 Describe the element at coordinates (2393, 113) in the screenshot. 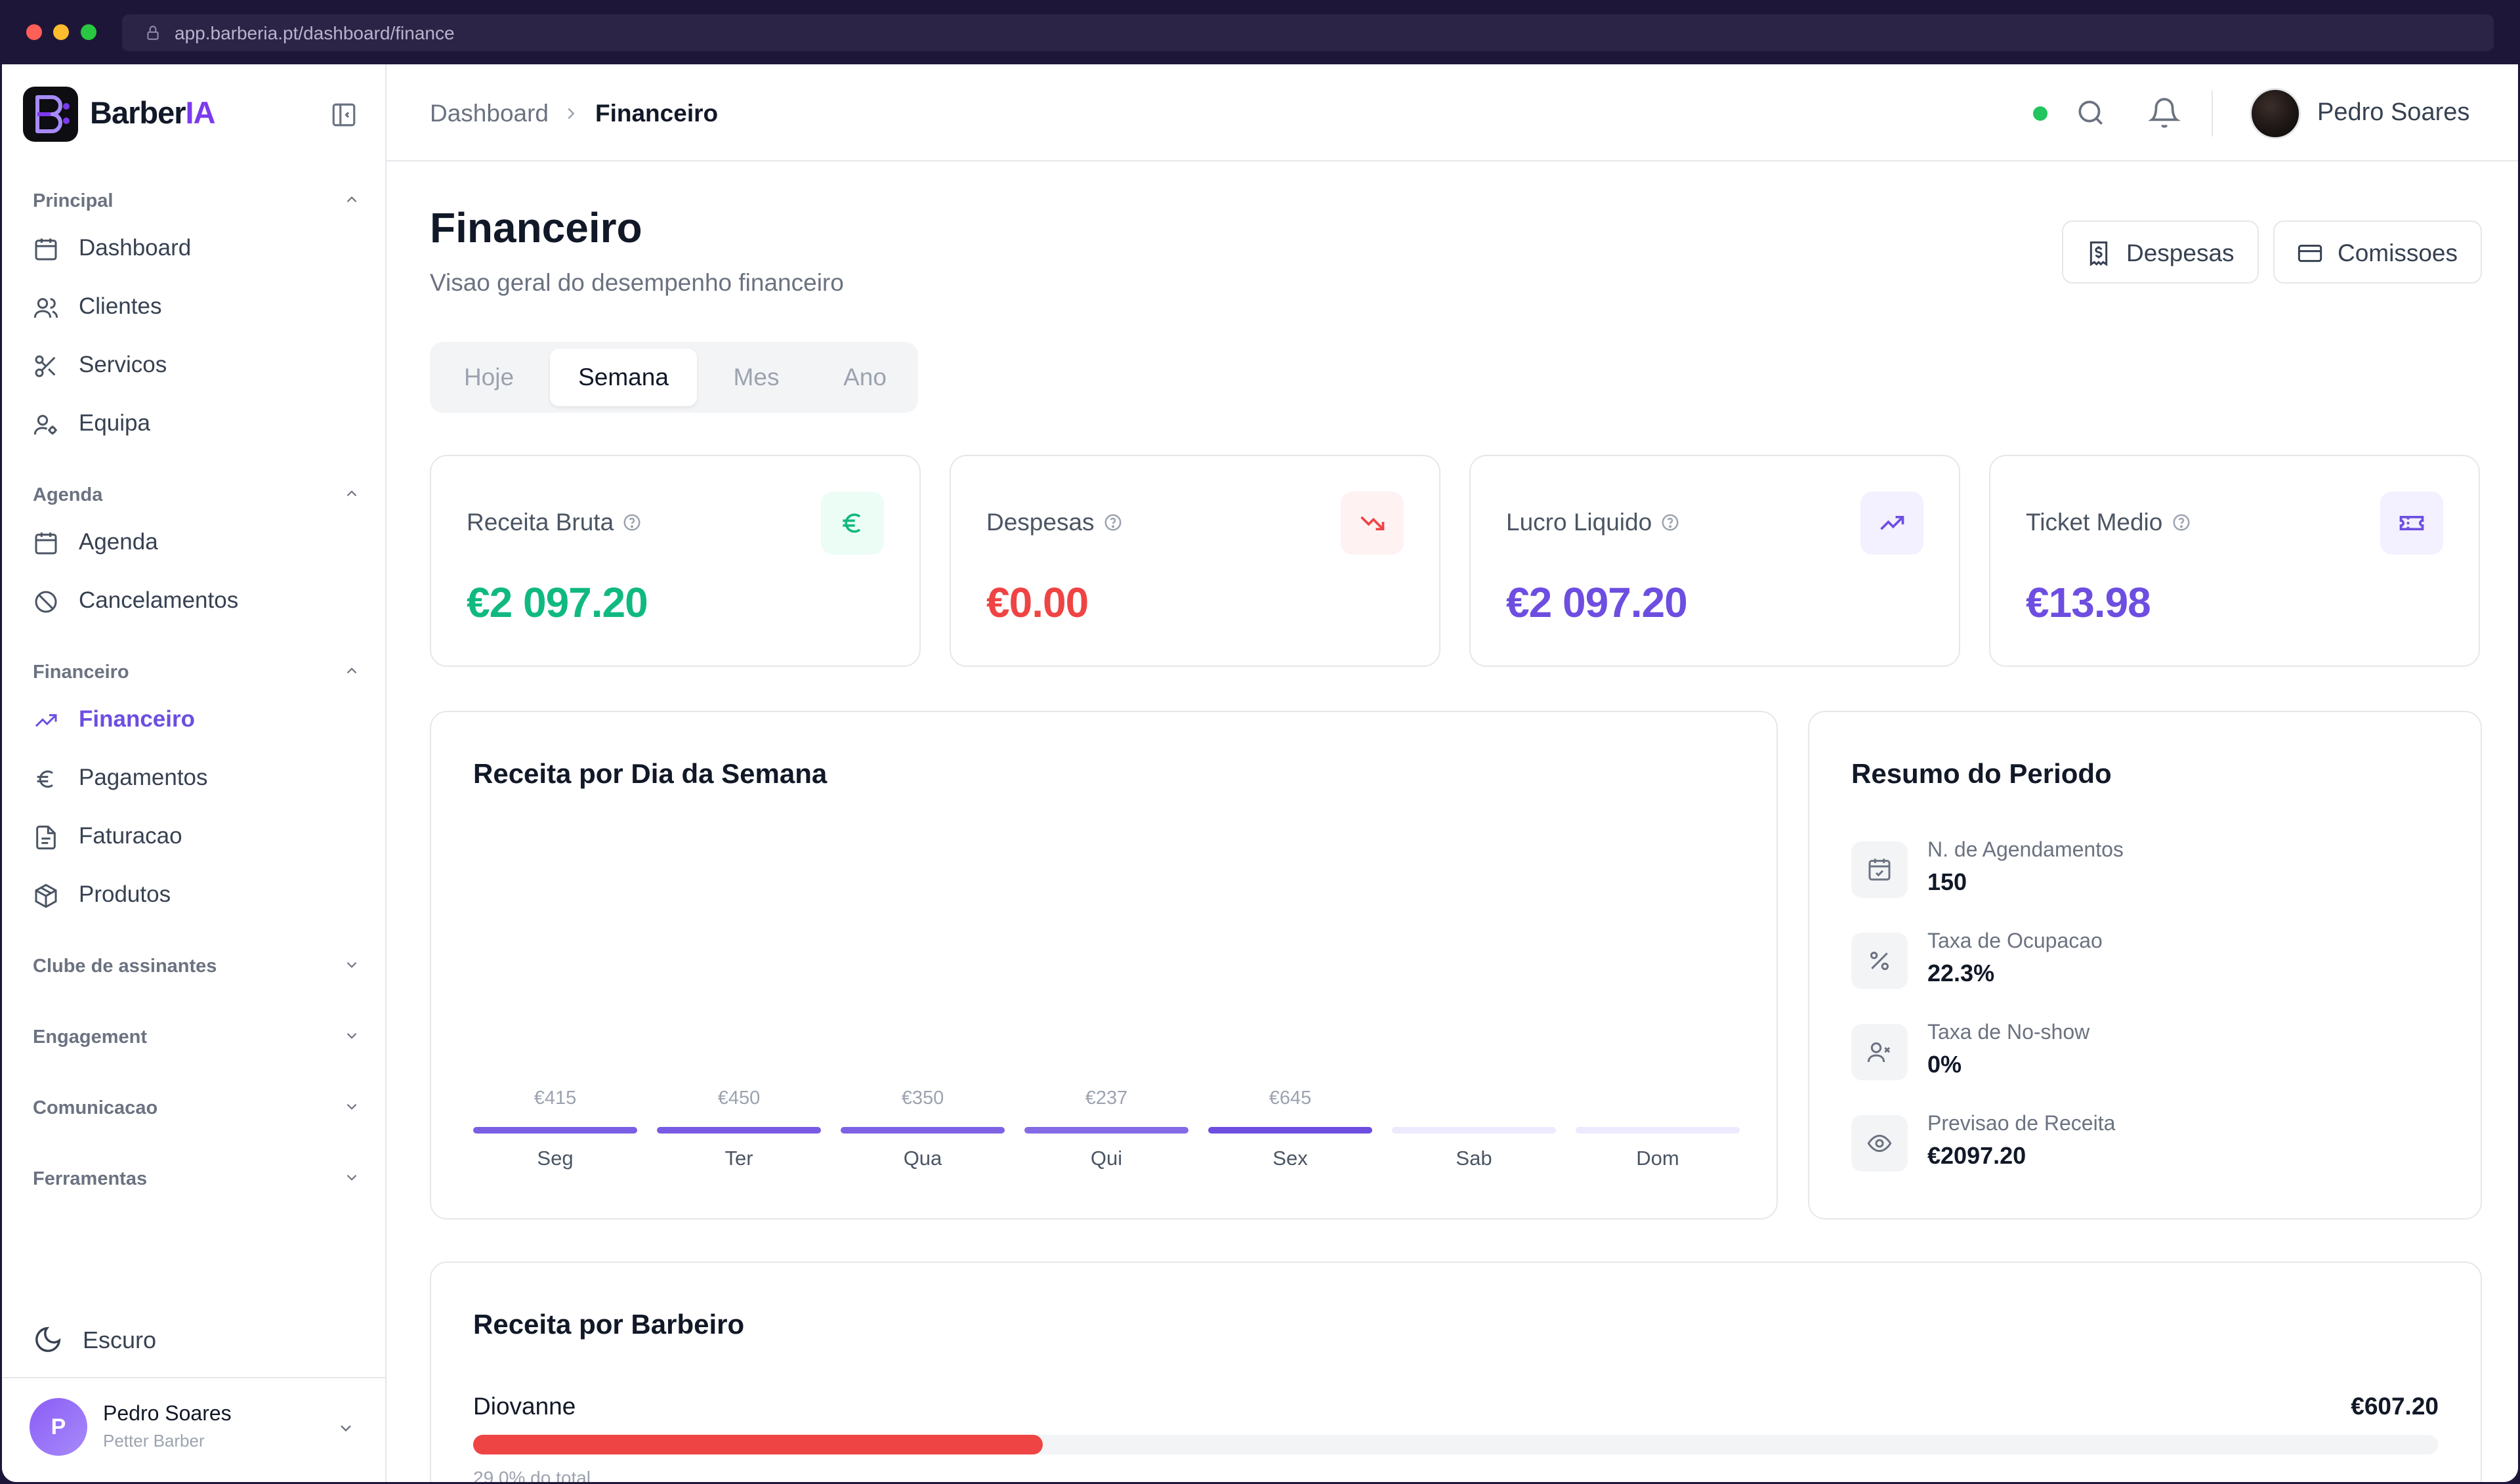

I see `topbar-user-name: Pedro Soares` at that location.